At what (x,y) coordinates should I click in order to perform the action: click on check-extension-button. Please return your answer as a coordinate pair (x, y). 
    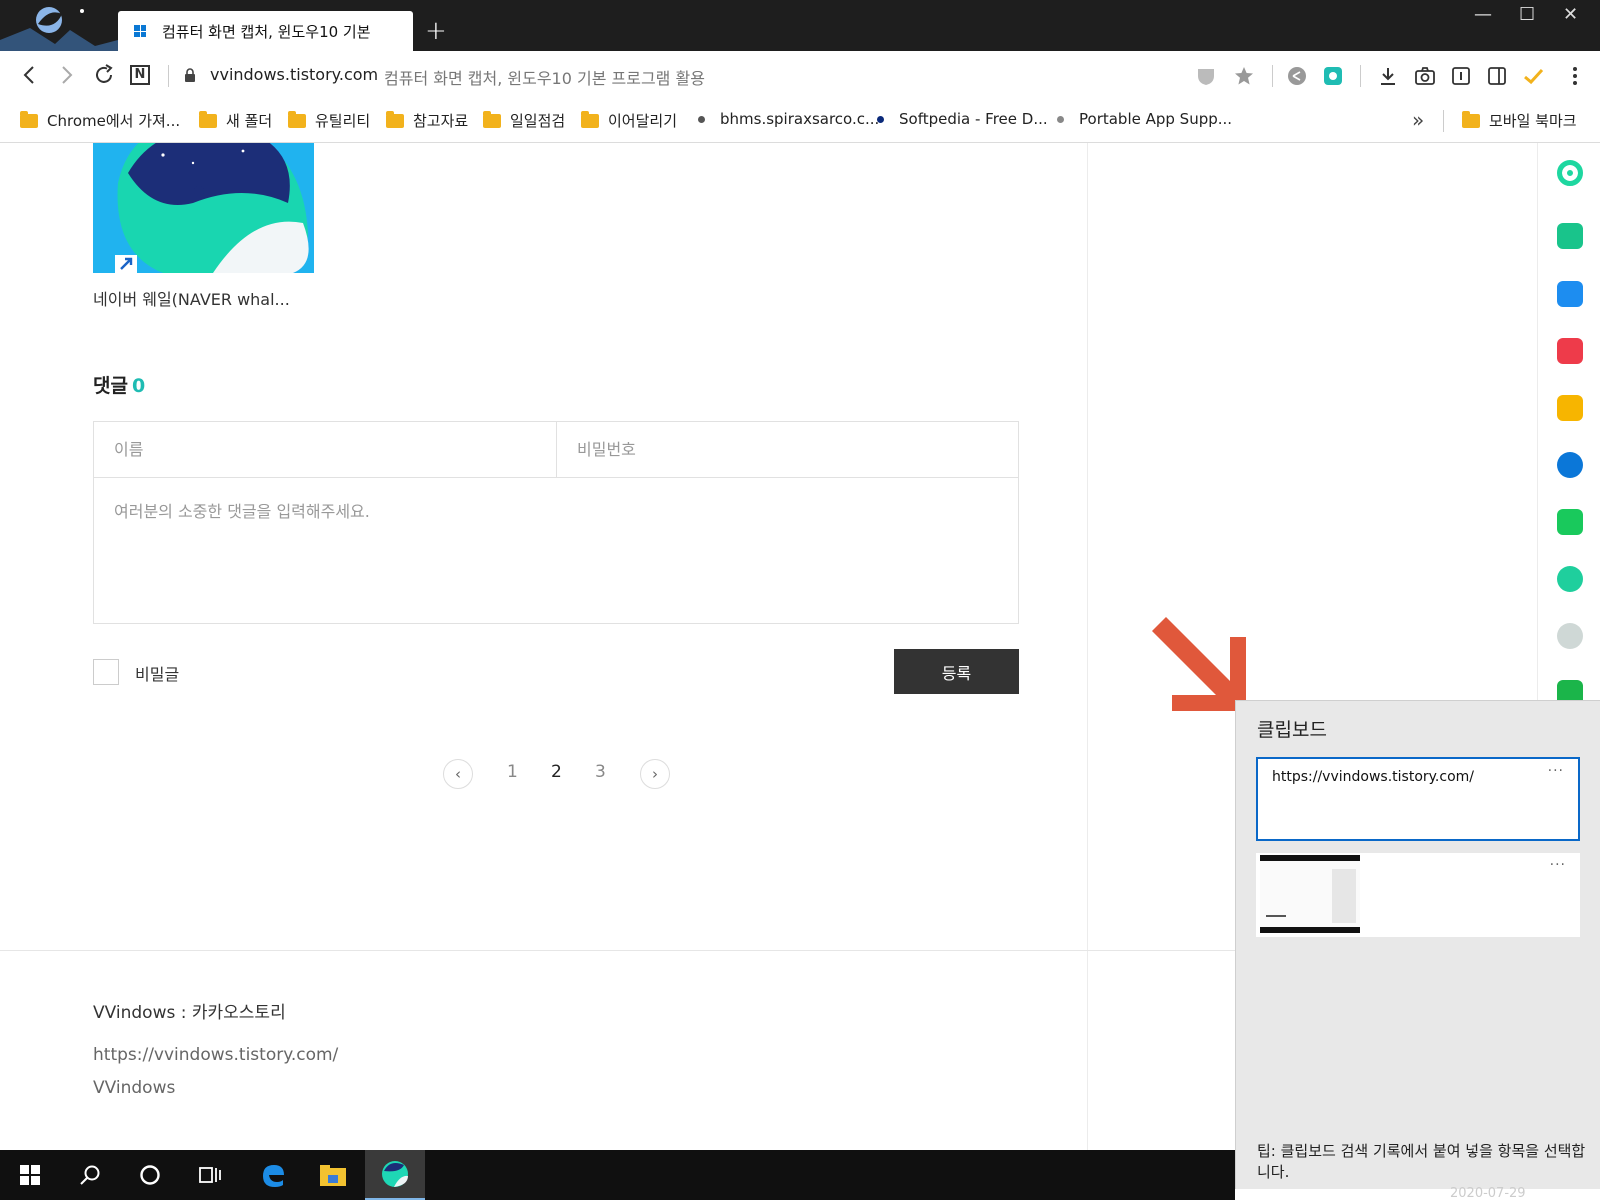
    Looking at the image, I should click on (1533, 76).